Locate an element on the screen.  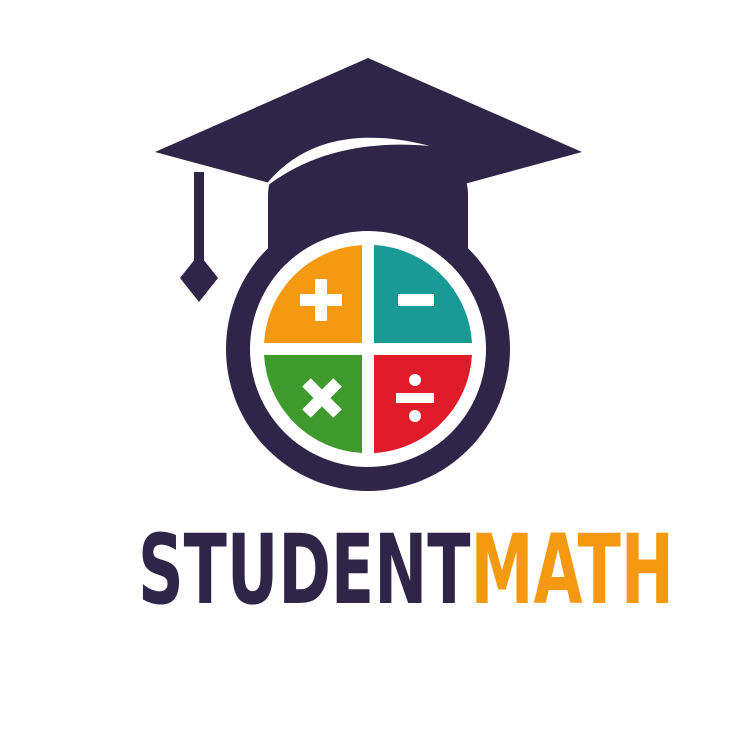
math-emblem is located at coordinates (368, 349).